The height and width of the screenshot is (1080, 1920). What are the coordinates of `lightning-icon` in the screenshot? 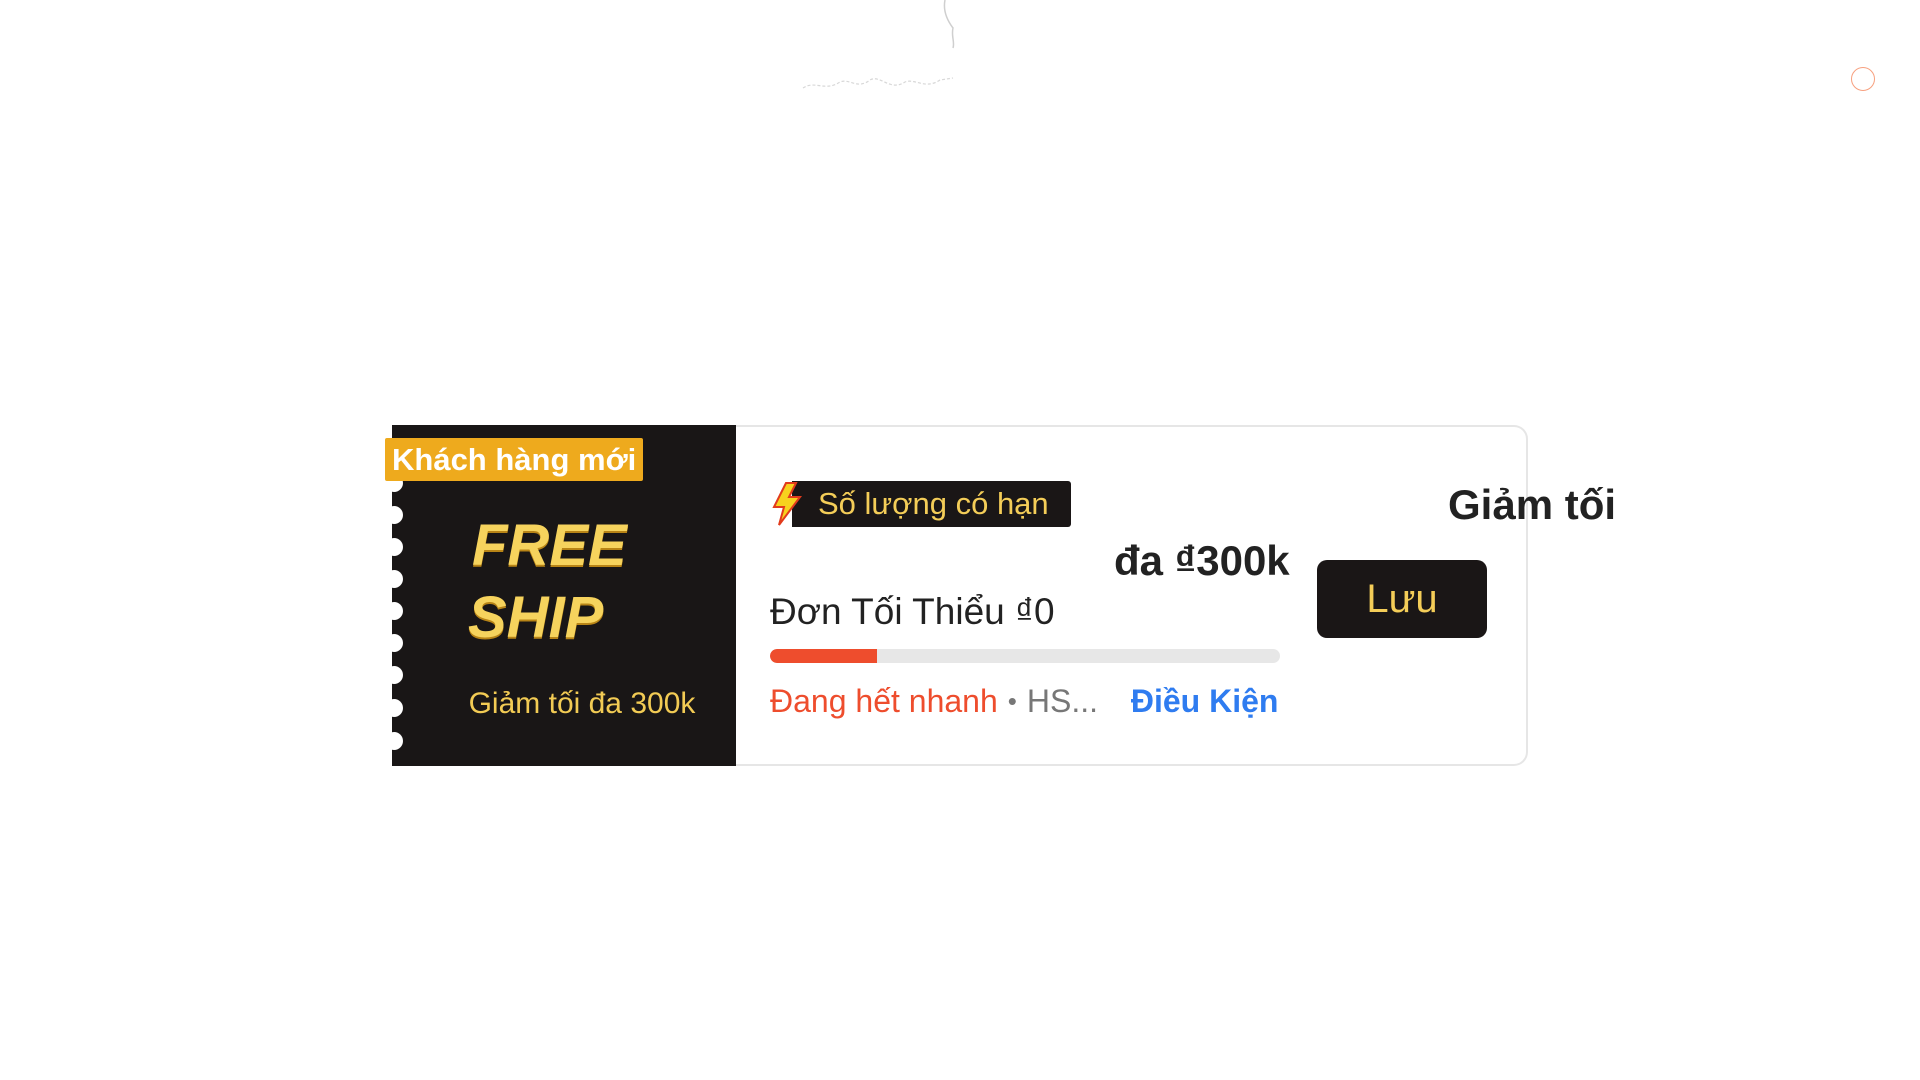 It's located at (787, 504).